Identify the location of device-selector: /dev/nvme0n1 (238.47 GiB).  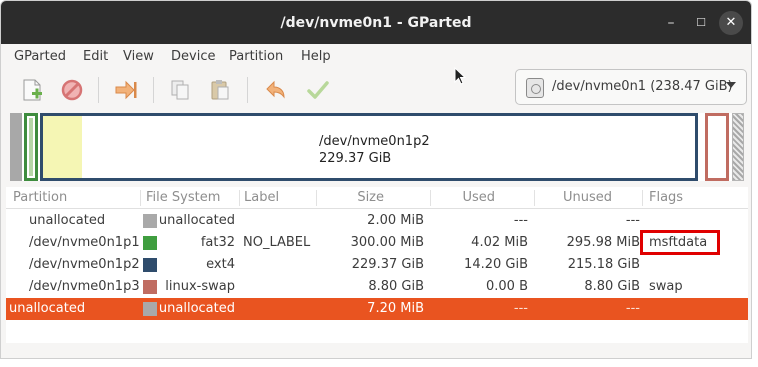
(631, 87).